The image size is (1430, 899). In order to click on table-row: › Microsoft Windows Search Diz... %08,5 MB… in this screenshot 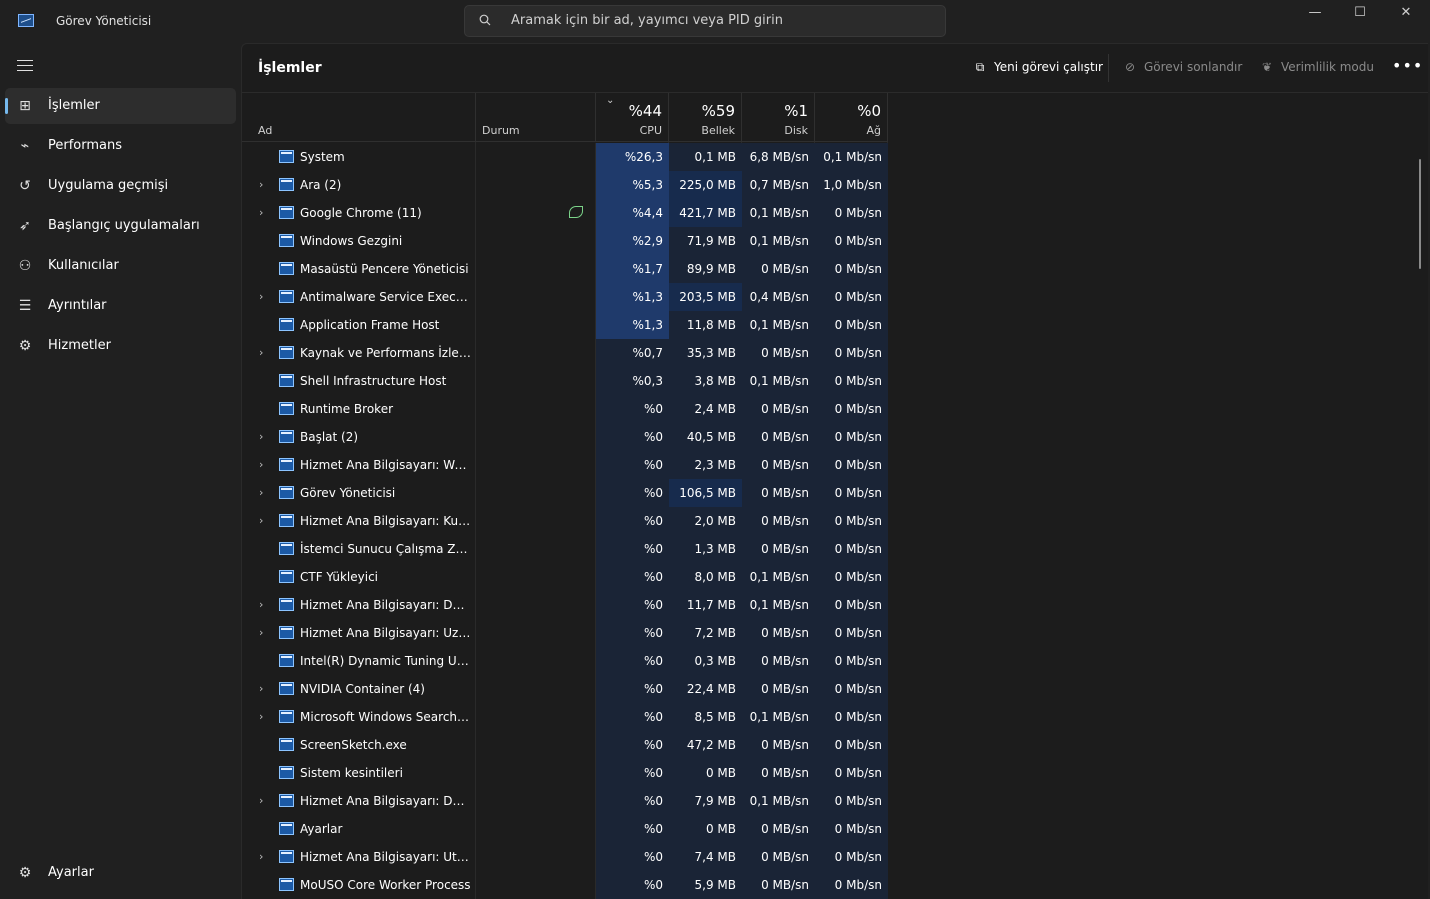, I will do `click(565, 717)`.